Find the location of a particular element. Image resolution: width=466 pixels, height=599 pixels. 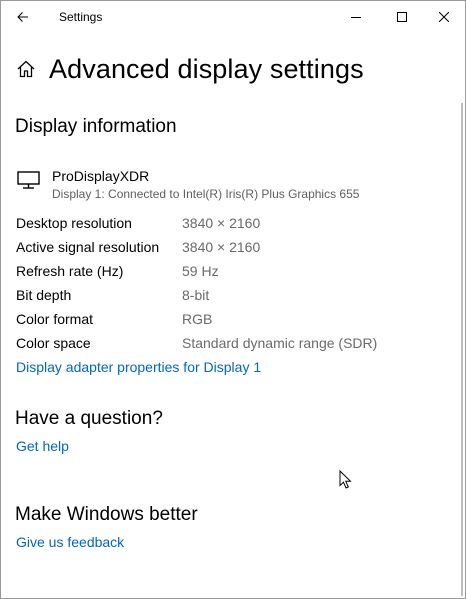

info-row-refresh-rate: Refresh rate (Hz) 59 Hz is located at coordinates (231, 273).